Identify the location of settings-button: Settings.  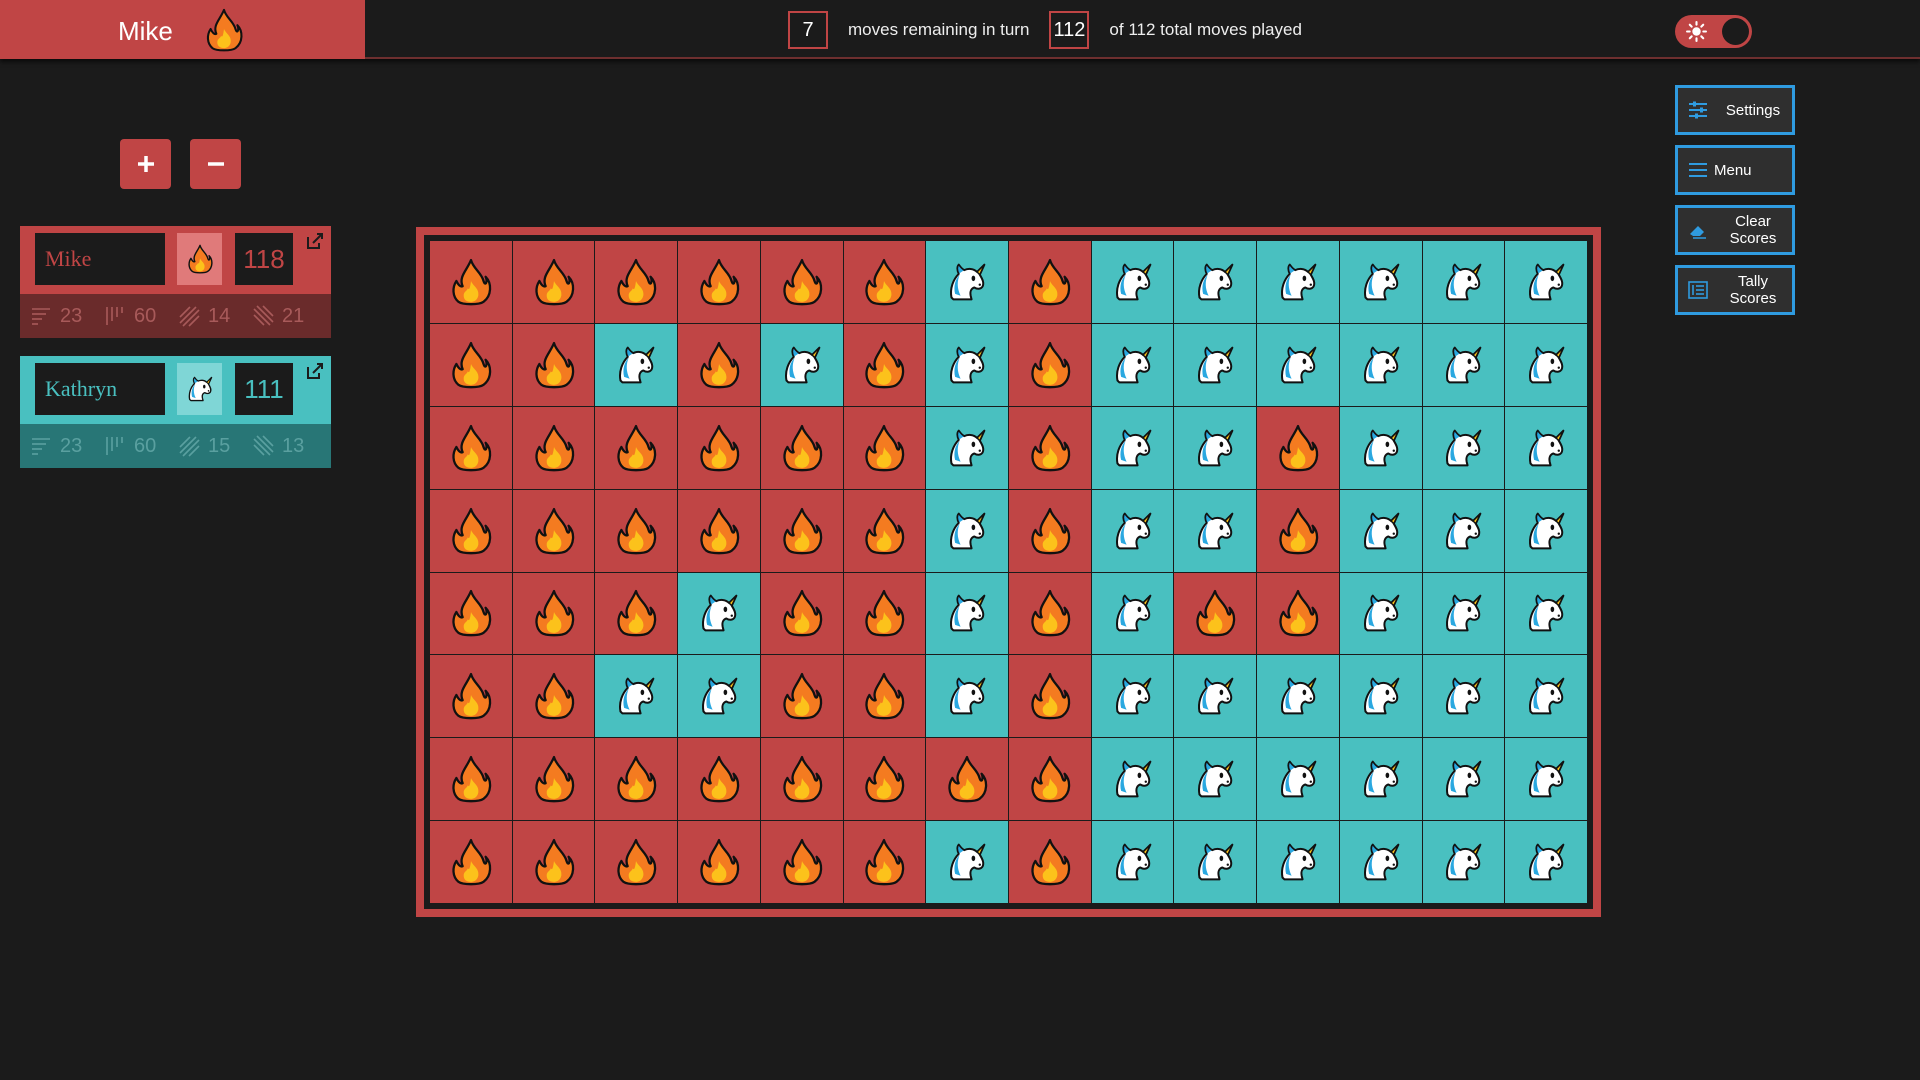
(1735, 110).